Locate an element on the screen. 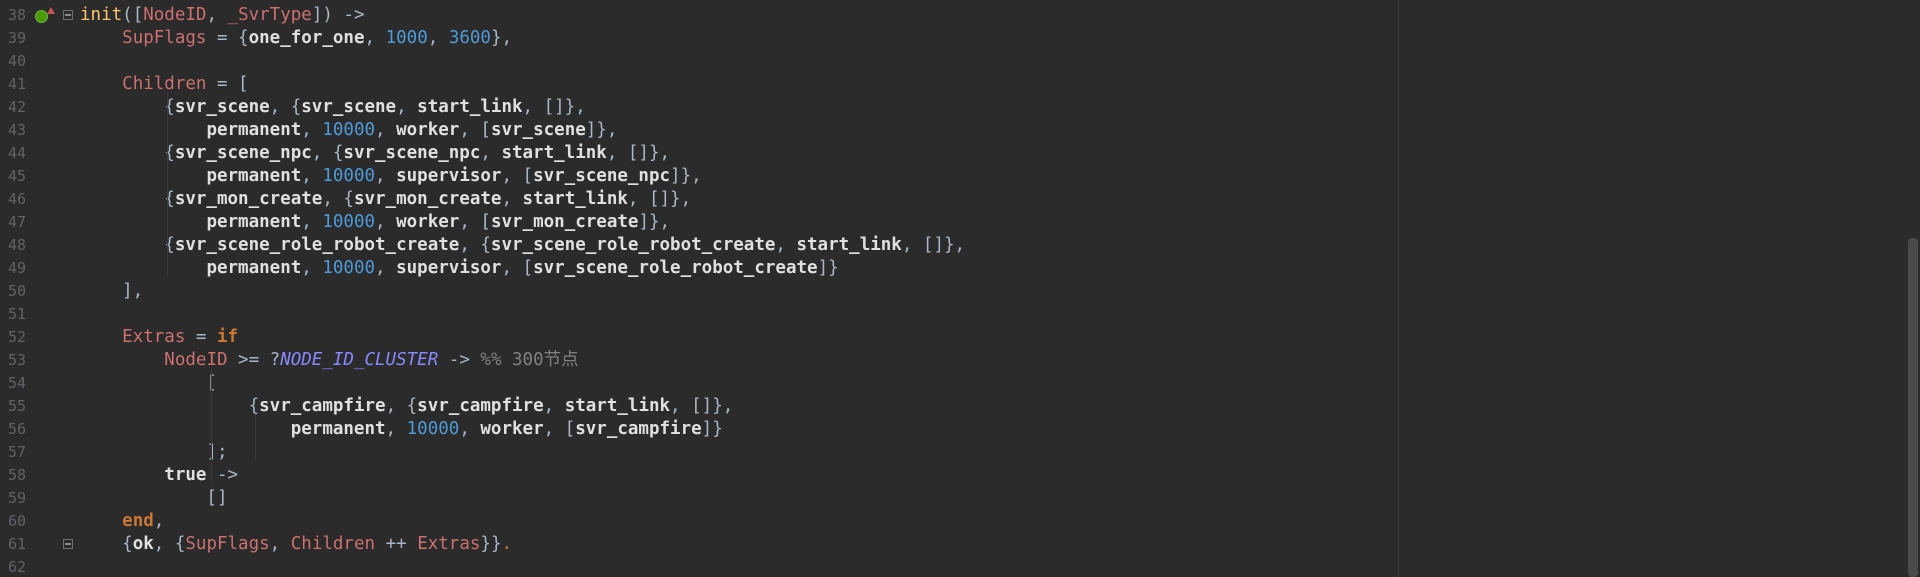 The height and width of the screenshot is (577, 1920). code-line: 51 is located at coordinates (950, 314).